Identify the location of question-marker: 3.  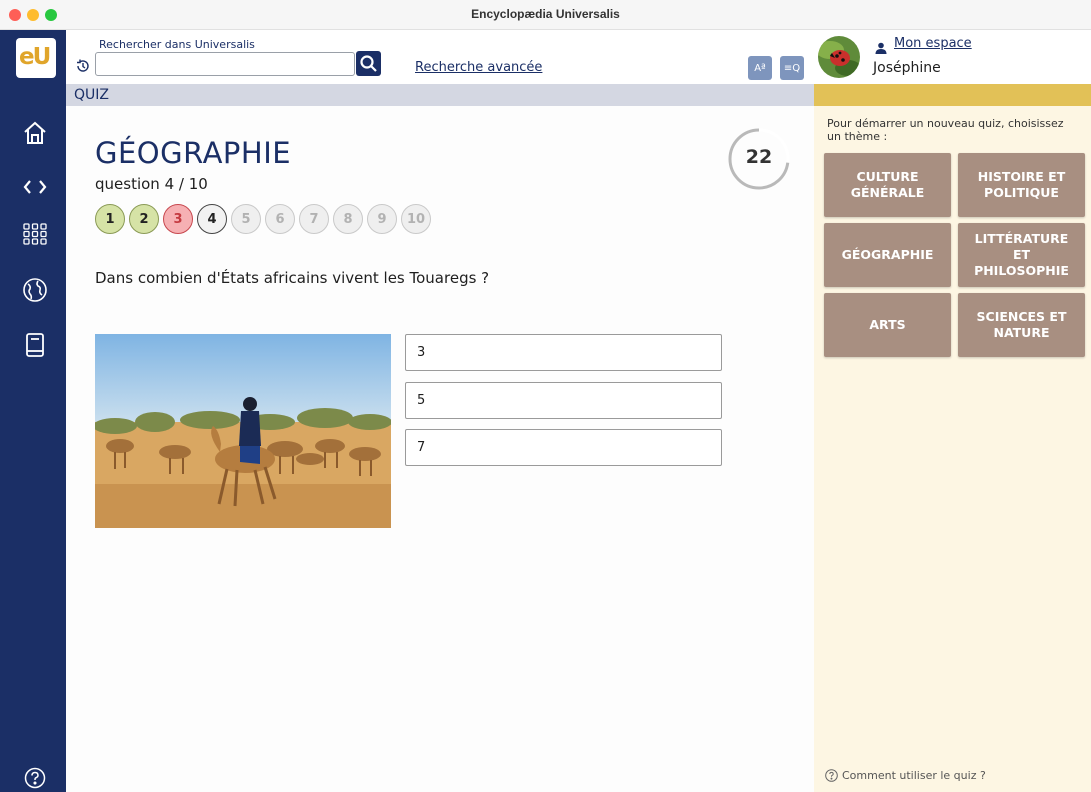
(178, 219).